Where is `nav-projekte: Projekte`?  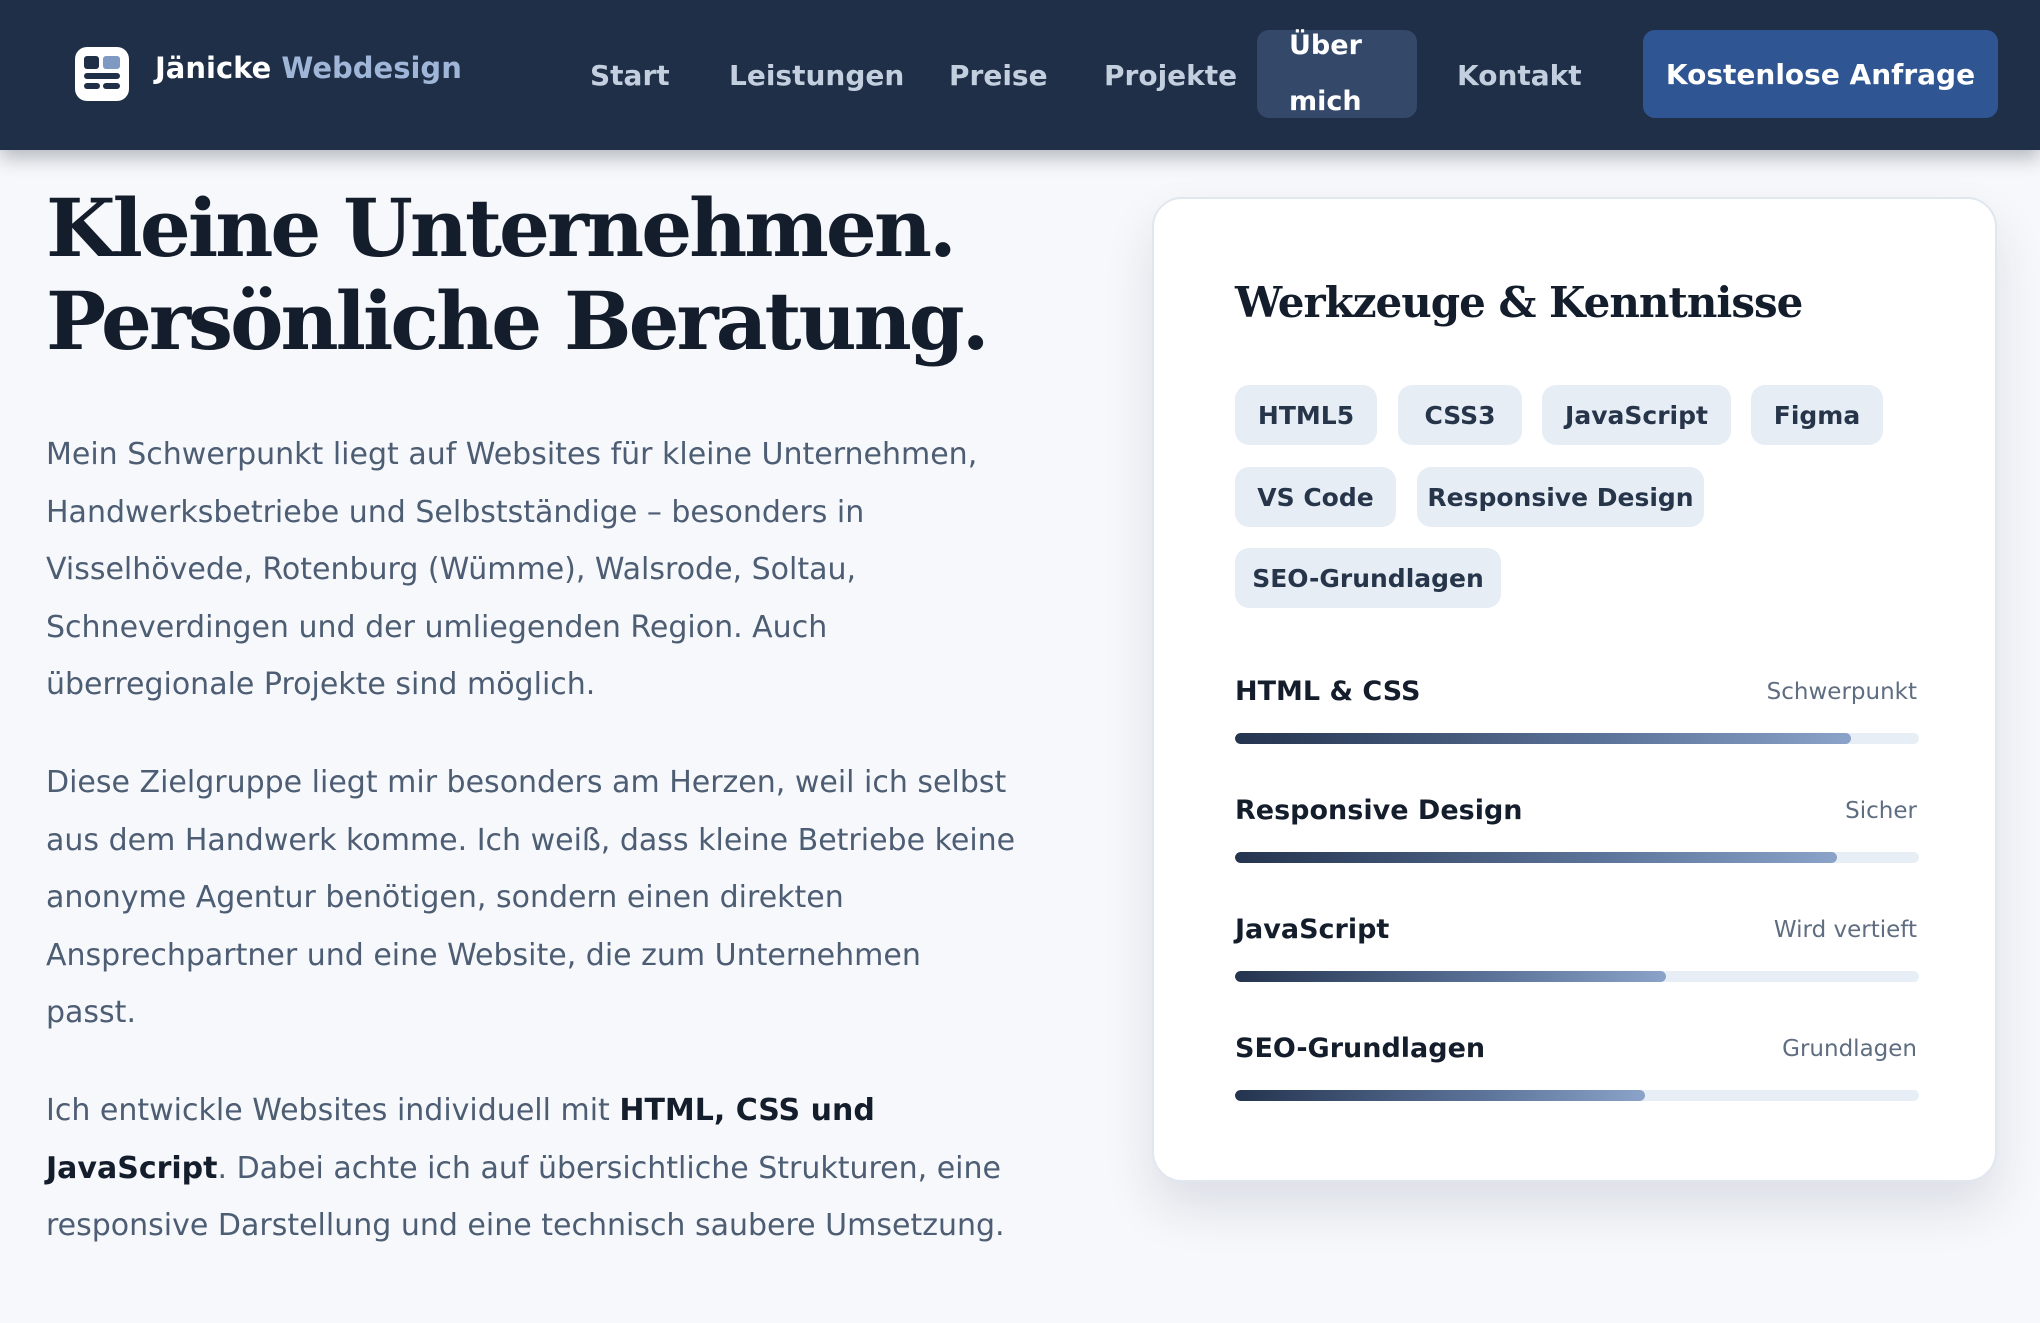
nav-projekte: Projekte is located at coordinates (1170, 75).